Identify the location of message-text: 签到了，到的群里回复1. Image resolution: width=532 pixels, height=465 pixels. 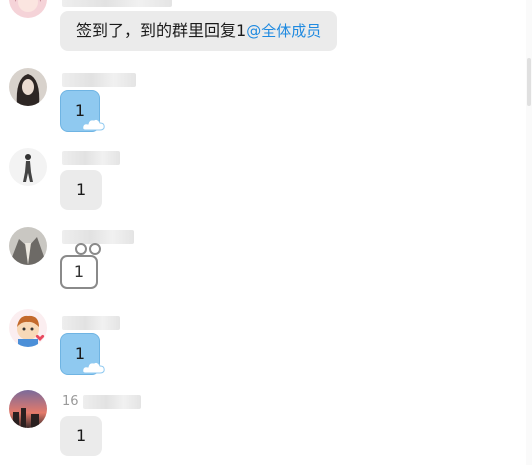
(161, 30).